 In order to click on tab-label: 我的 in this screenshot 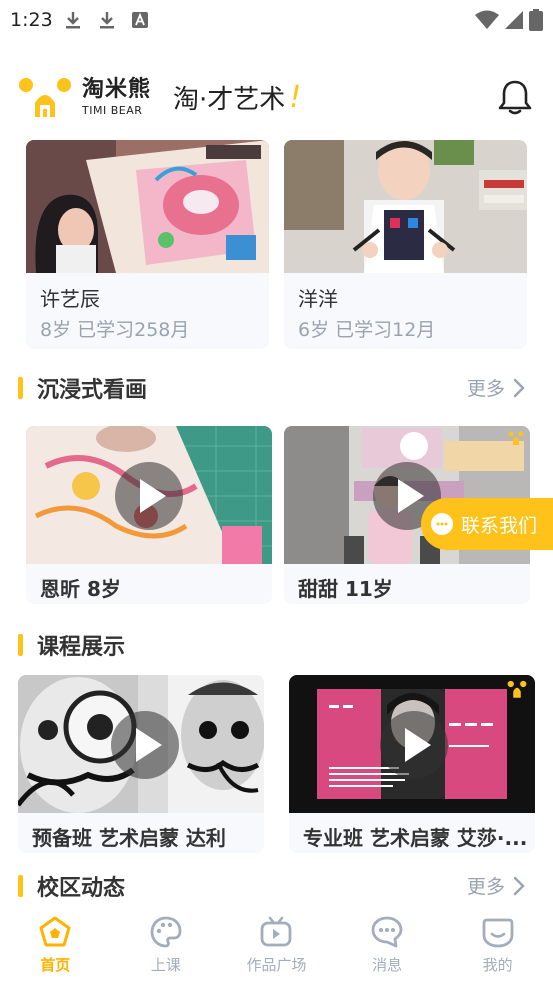, I will do `click(497, 964)`.